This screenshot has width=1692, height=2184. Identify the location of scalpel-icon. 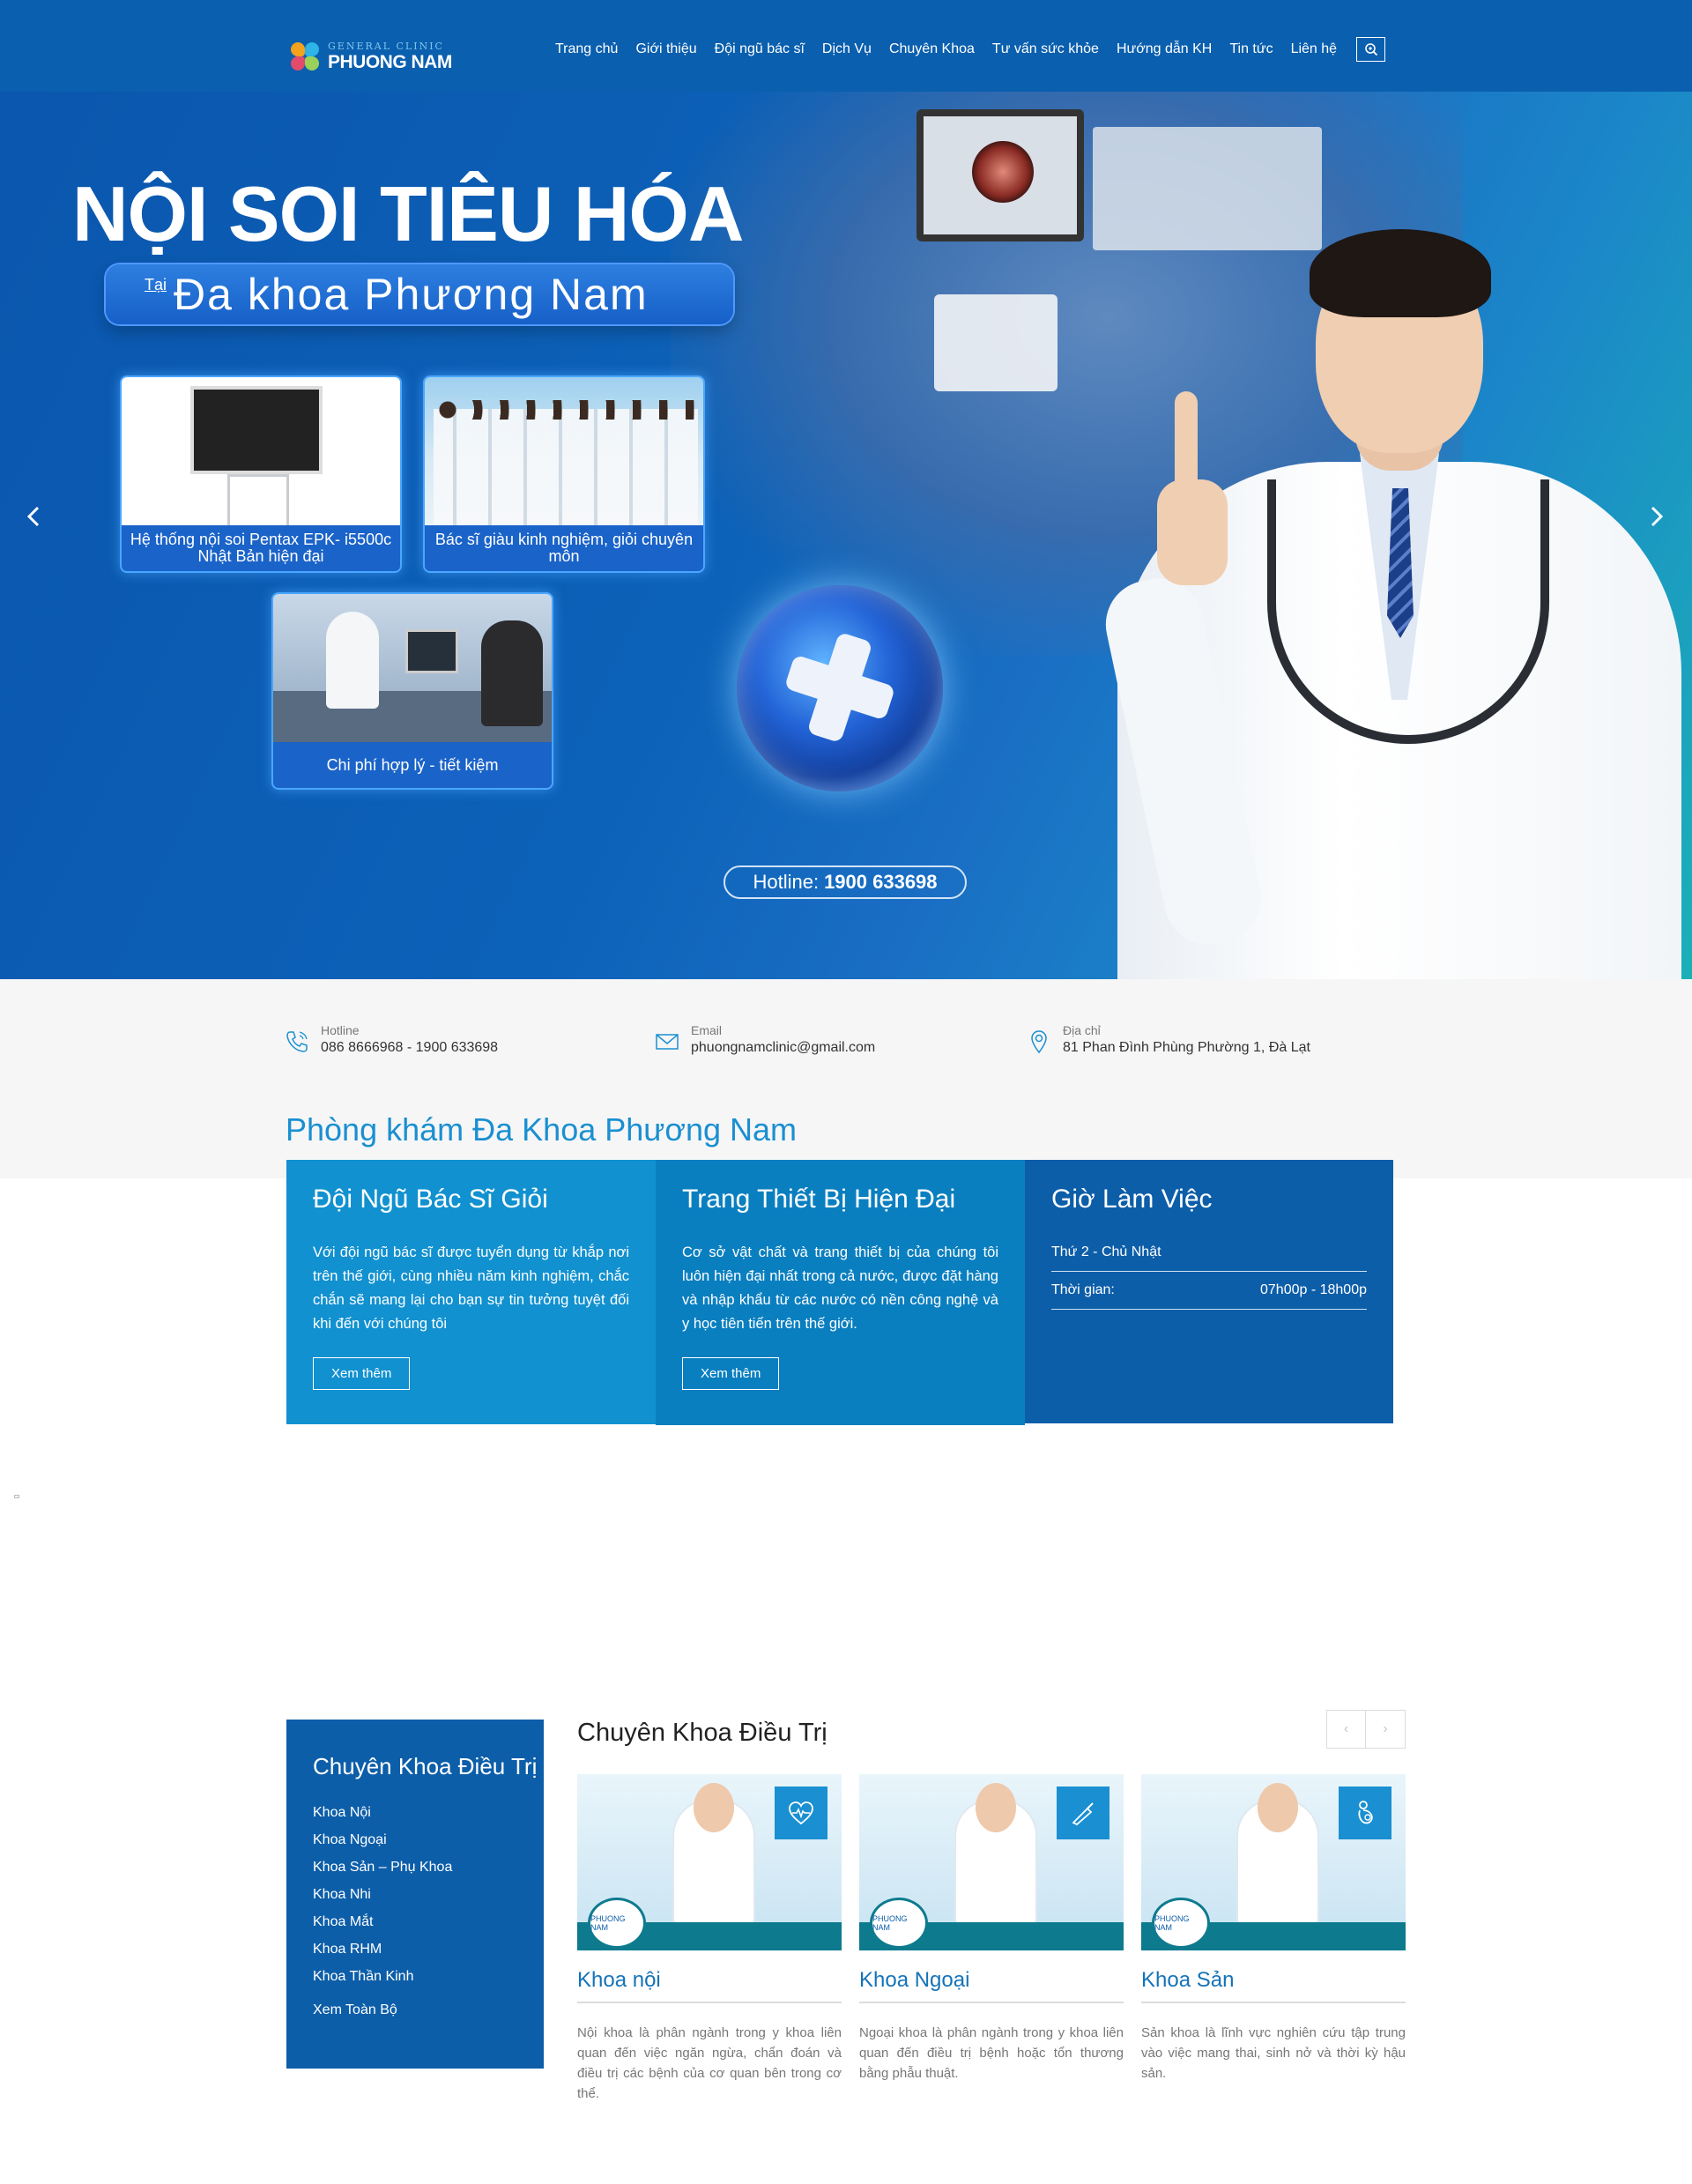
(1083, 1814).